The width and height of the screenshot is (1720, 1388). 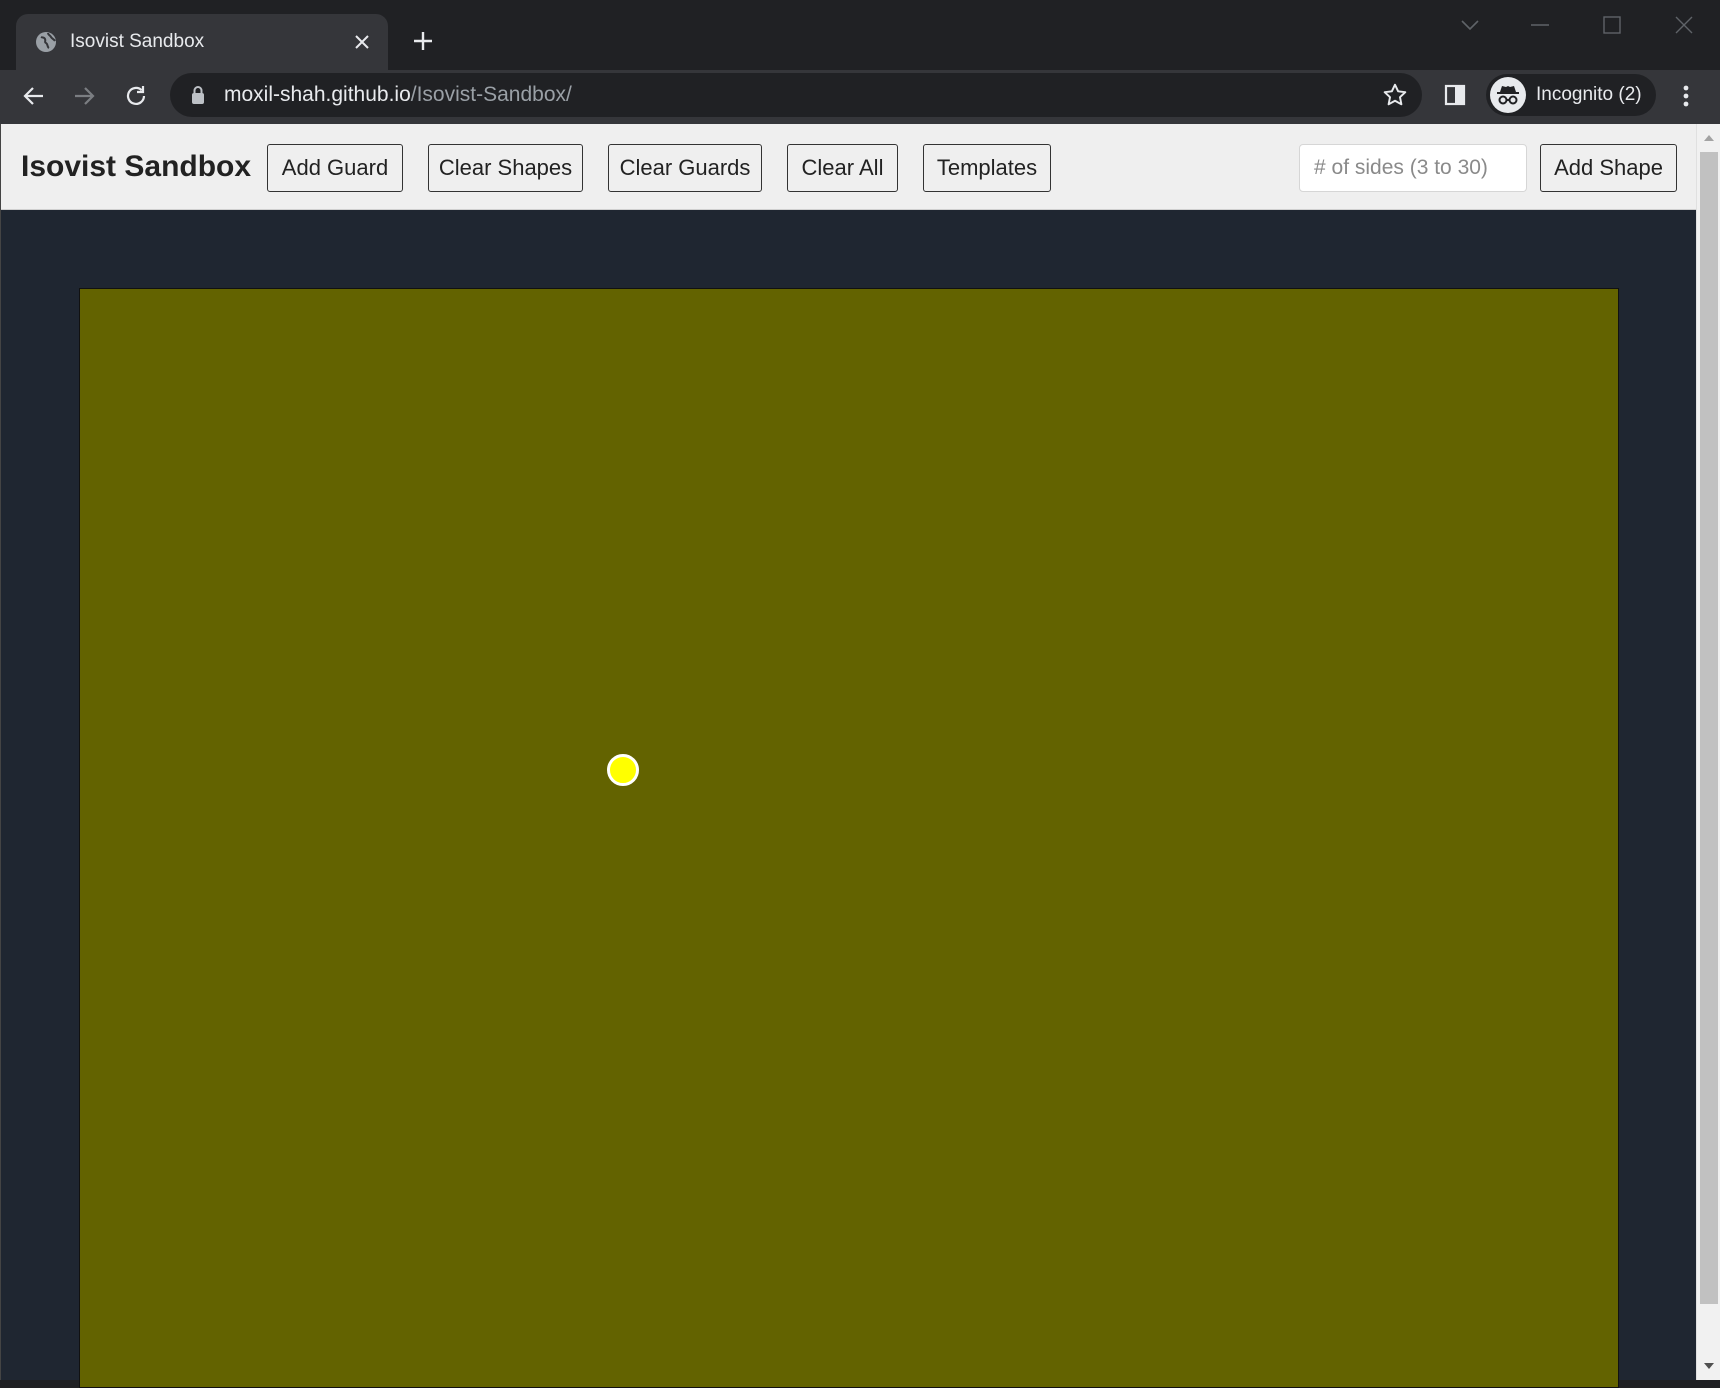 What do you see at coordinates (1413, 168) in the screenshot?
I see `sides-input` at bounding box center [1413, 168].